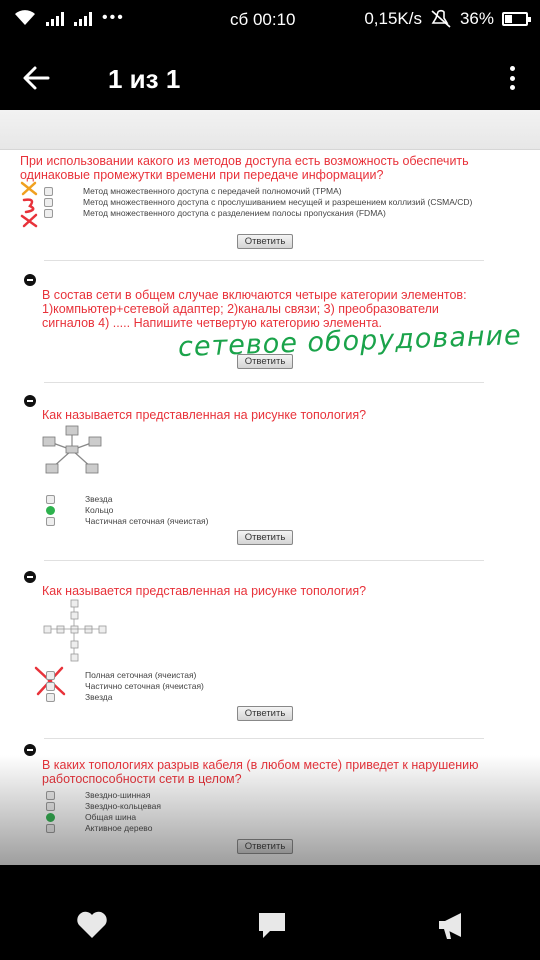 This screenshot has height=960, width=540. Describe the element at coordinates (265, 713) in the screenshot. I see `answer-button-4: Ответить` at that location.